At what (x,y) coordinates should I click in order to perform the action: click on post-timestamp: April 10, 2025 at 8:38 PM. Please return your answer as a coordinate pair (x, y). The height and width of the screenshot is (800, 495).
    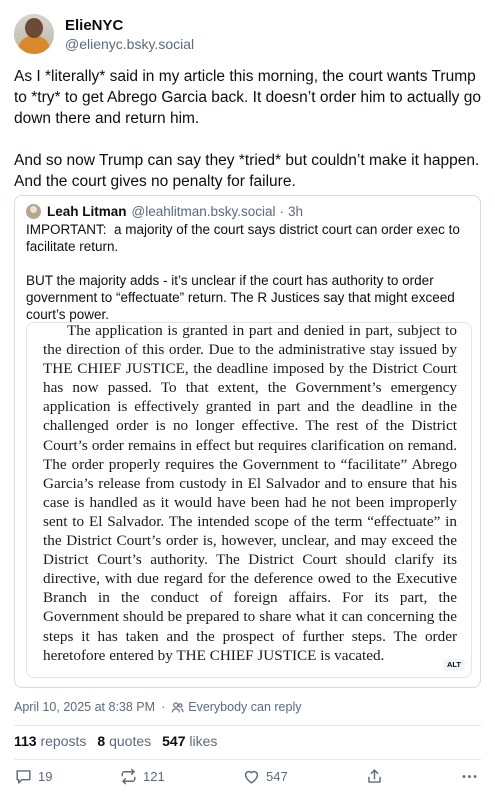
    Looking at the image, I should click on (85, 707).